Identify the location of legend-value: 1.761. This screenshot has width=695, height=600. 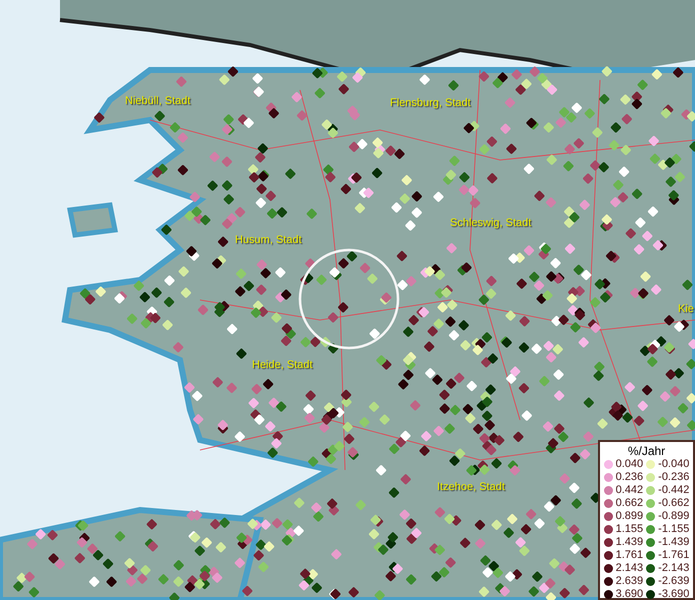
(630, 555).